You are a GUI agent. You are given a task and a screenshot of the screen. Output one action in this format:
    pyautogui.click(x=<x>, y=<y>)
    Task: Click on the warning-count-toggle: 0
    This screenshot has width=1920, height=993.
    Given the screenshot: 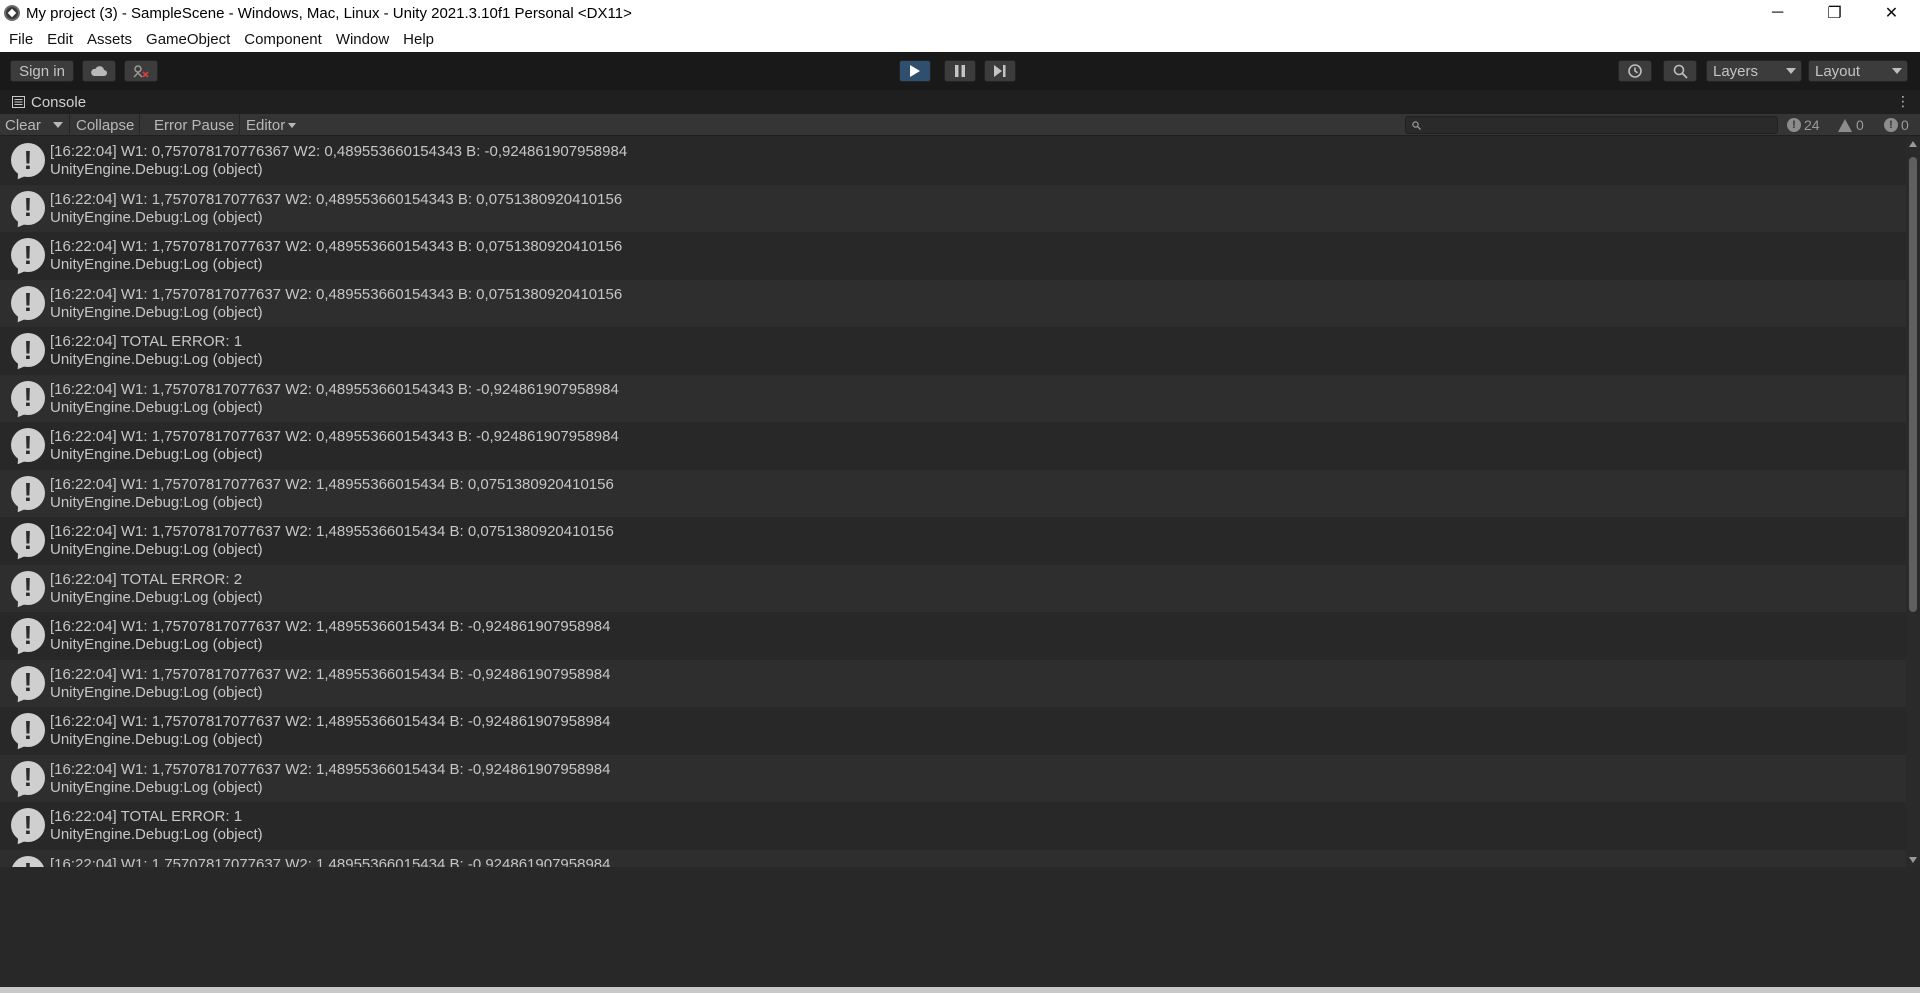 What is the action you would take?
    pyautogui.click(x=1851, y=125)
    